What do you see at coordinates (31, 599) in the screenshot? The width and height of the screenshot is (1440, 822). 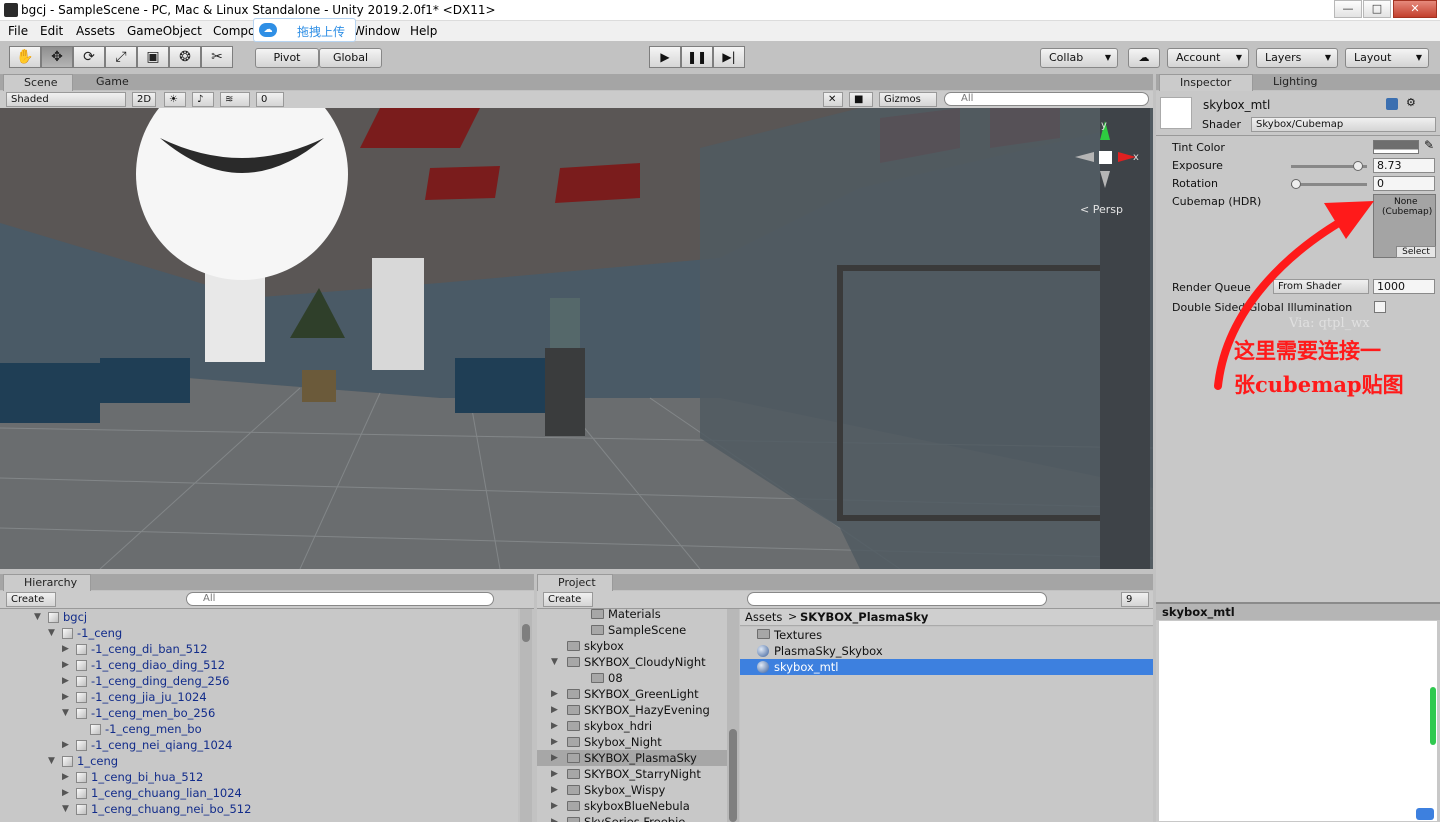 I see `hierarchy-create-dropdown: Create` at bounding box center [31, 599].